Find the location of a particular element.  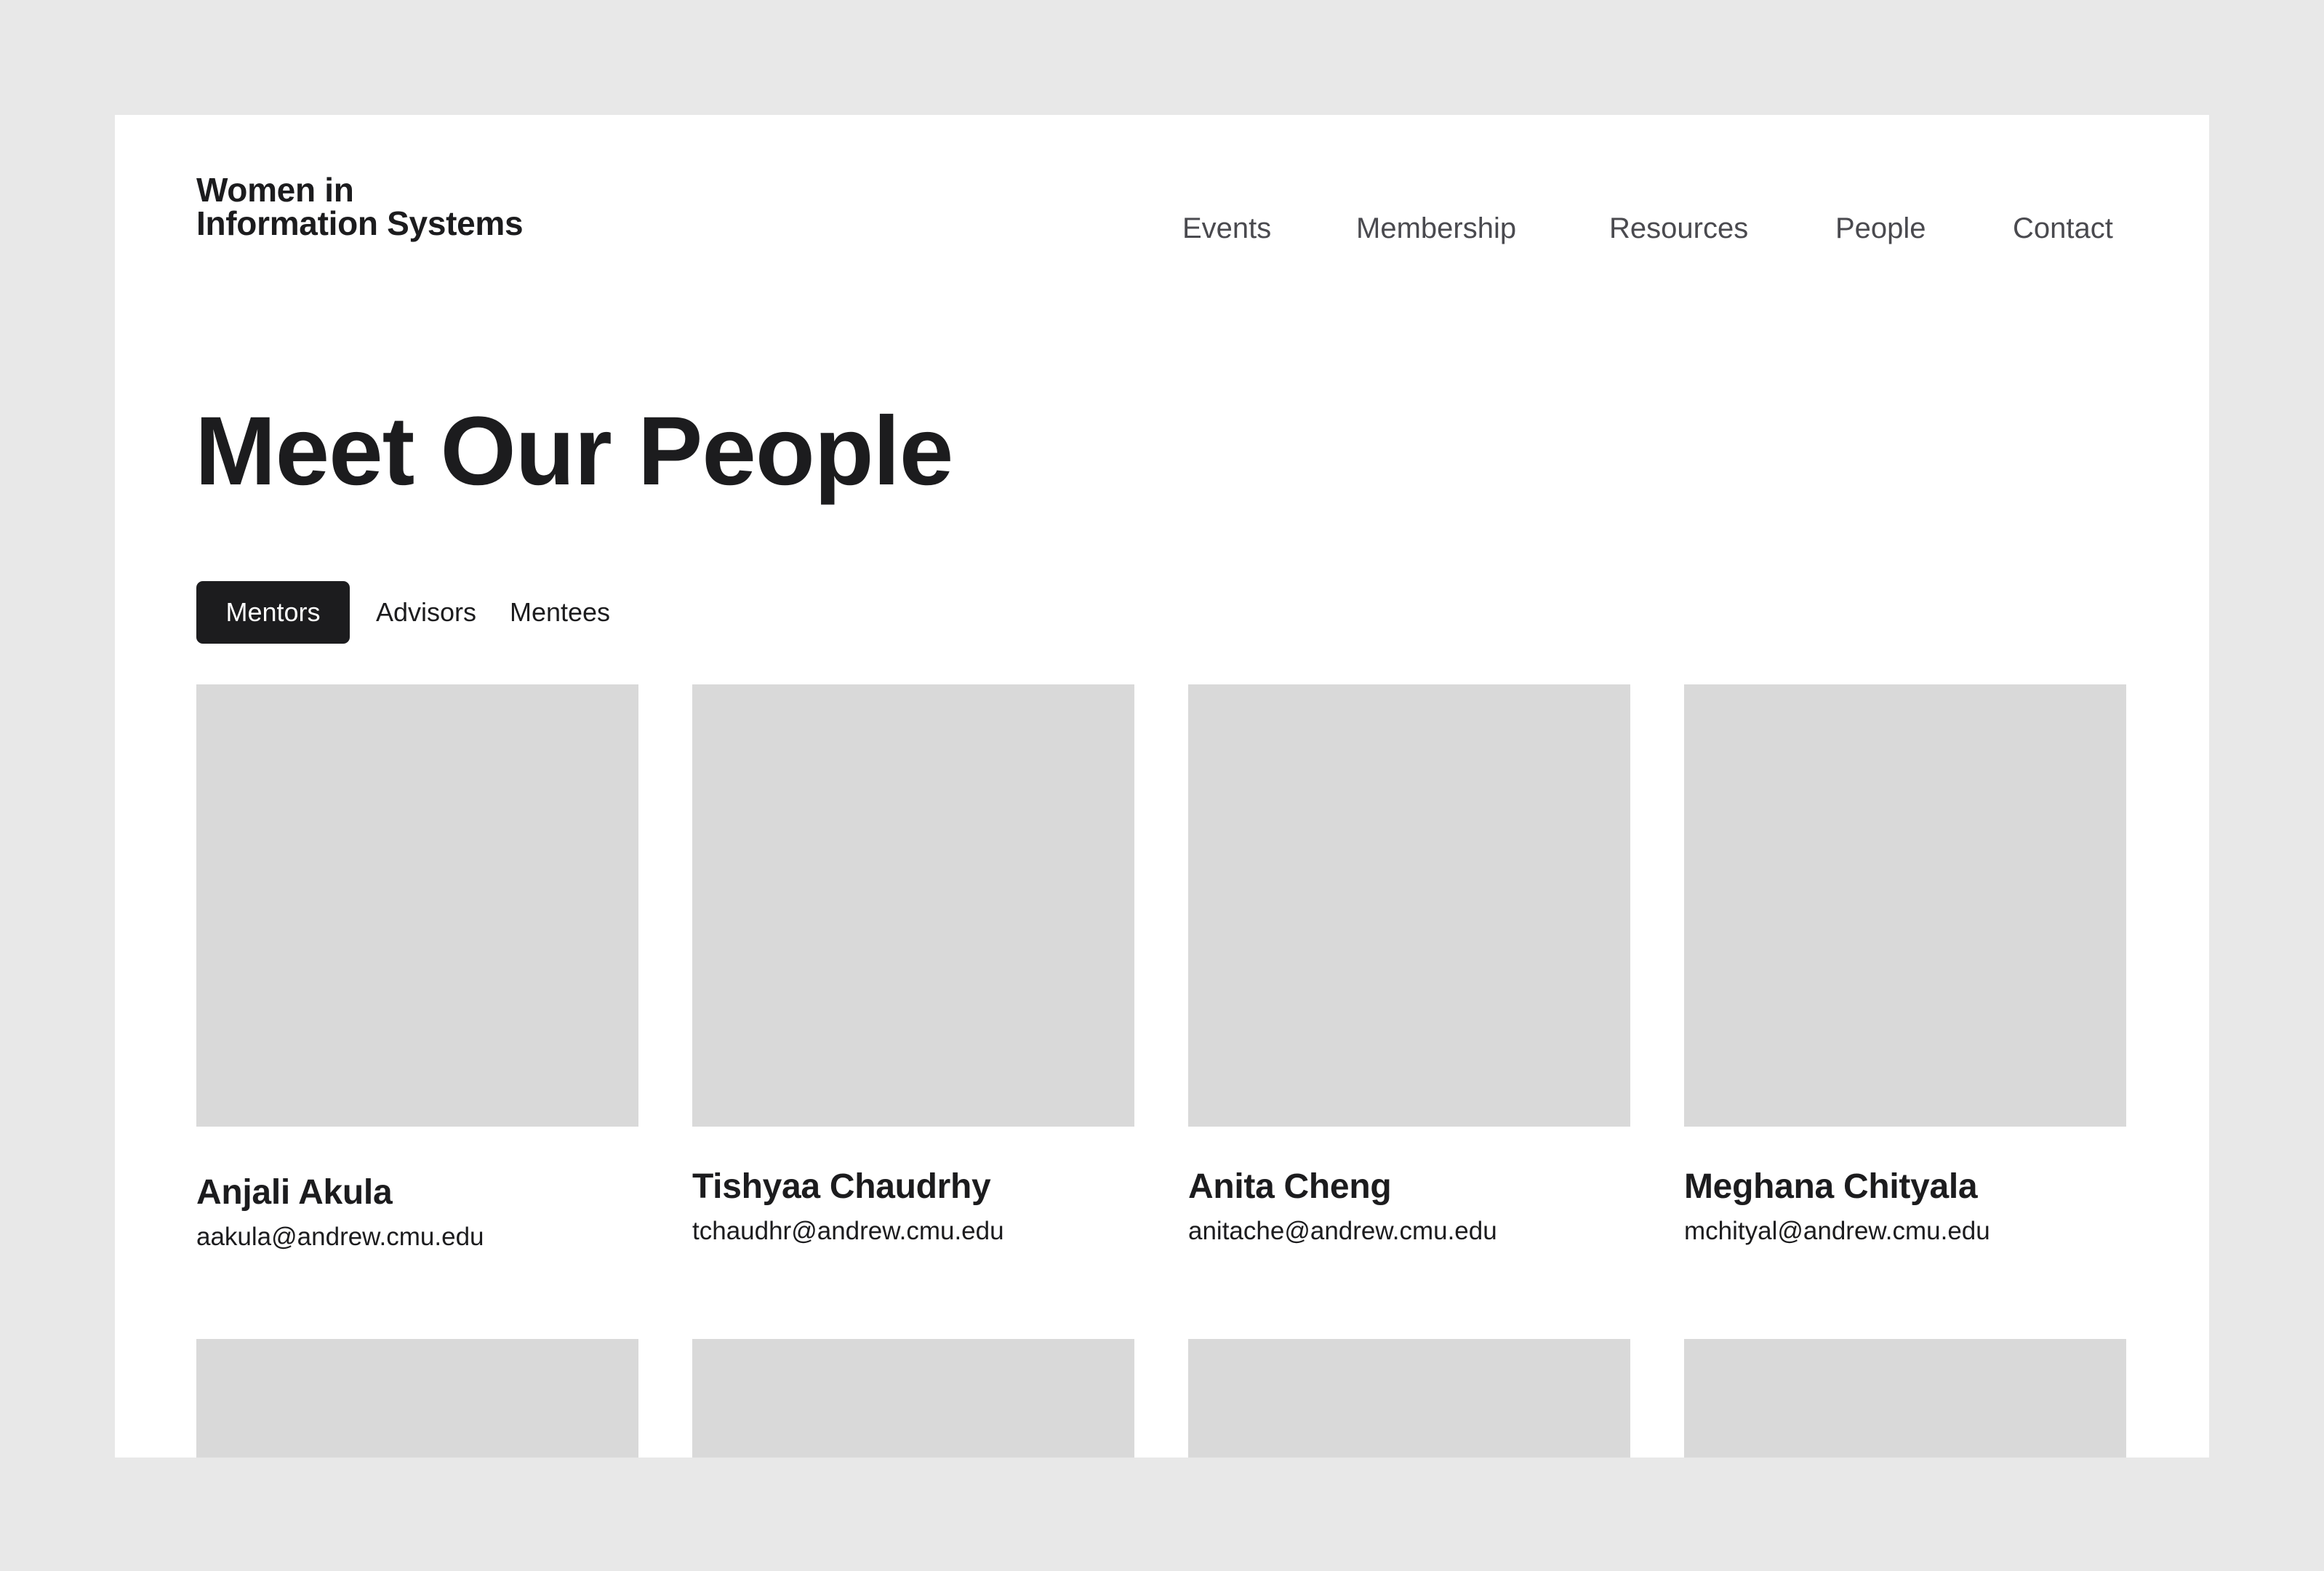

person-email: anitache@andrew.cmu.edu is located at coordinates (1409, 1232).